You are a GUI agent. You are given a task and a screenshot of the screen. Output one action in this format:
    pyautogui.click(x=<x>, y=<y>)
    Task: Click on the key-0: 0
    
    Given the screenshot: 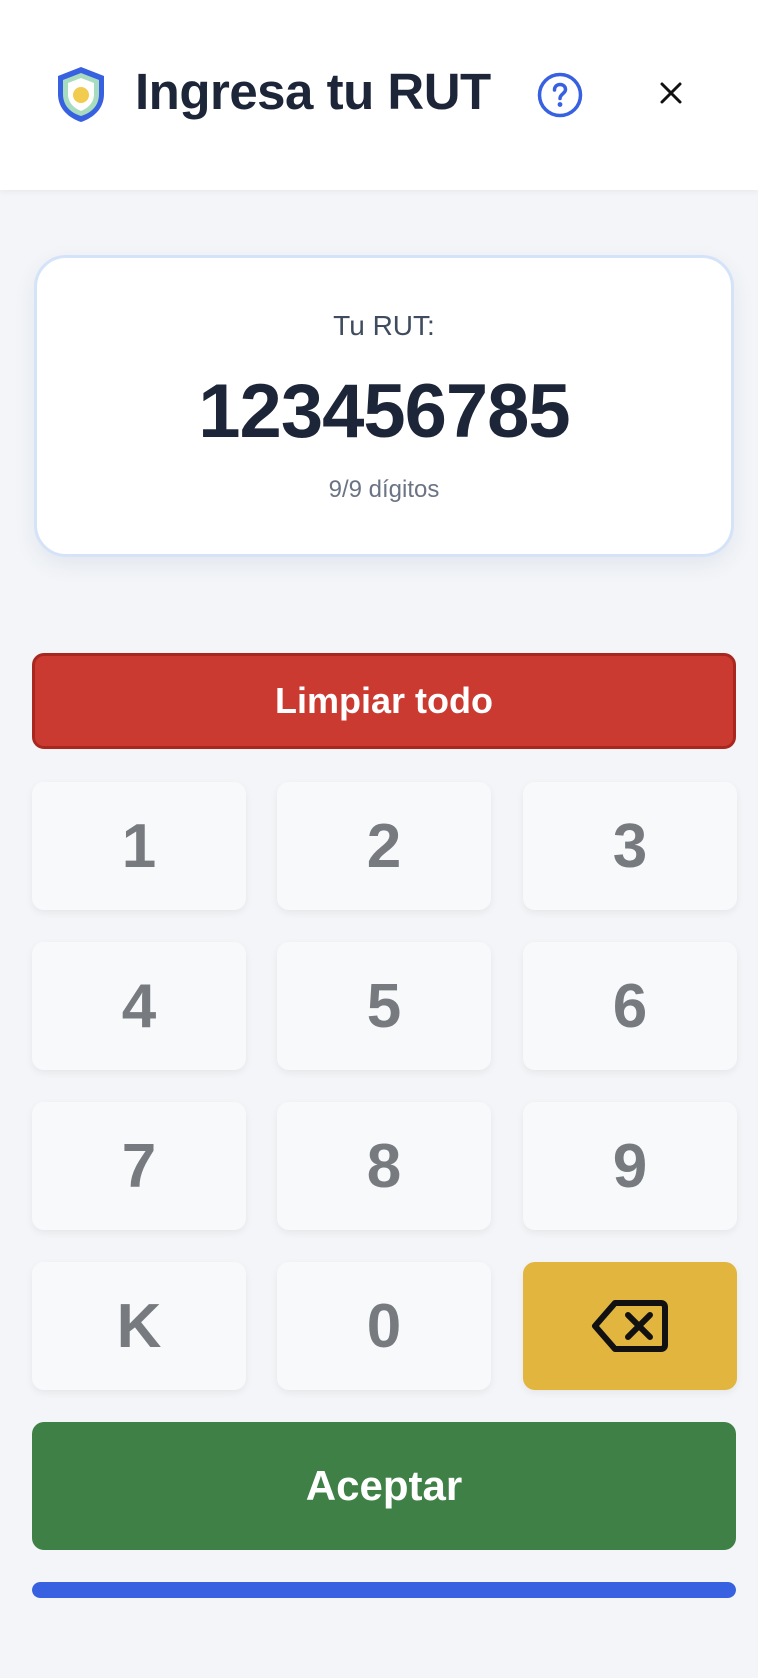 What is the action you would take?
    pyautogui.click(x=384, y=1326)
    